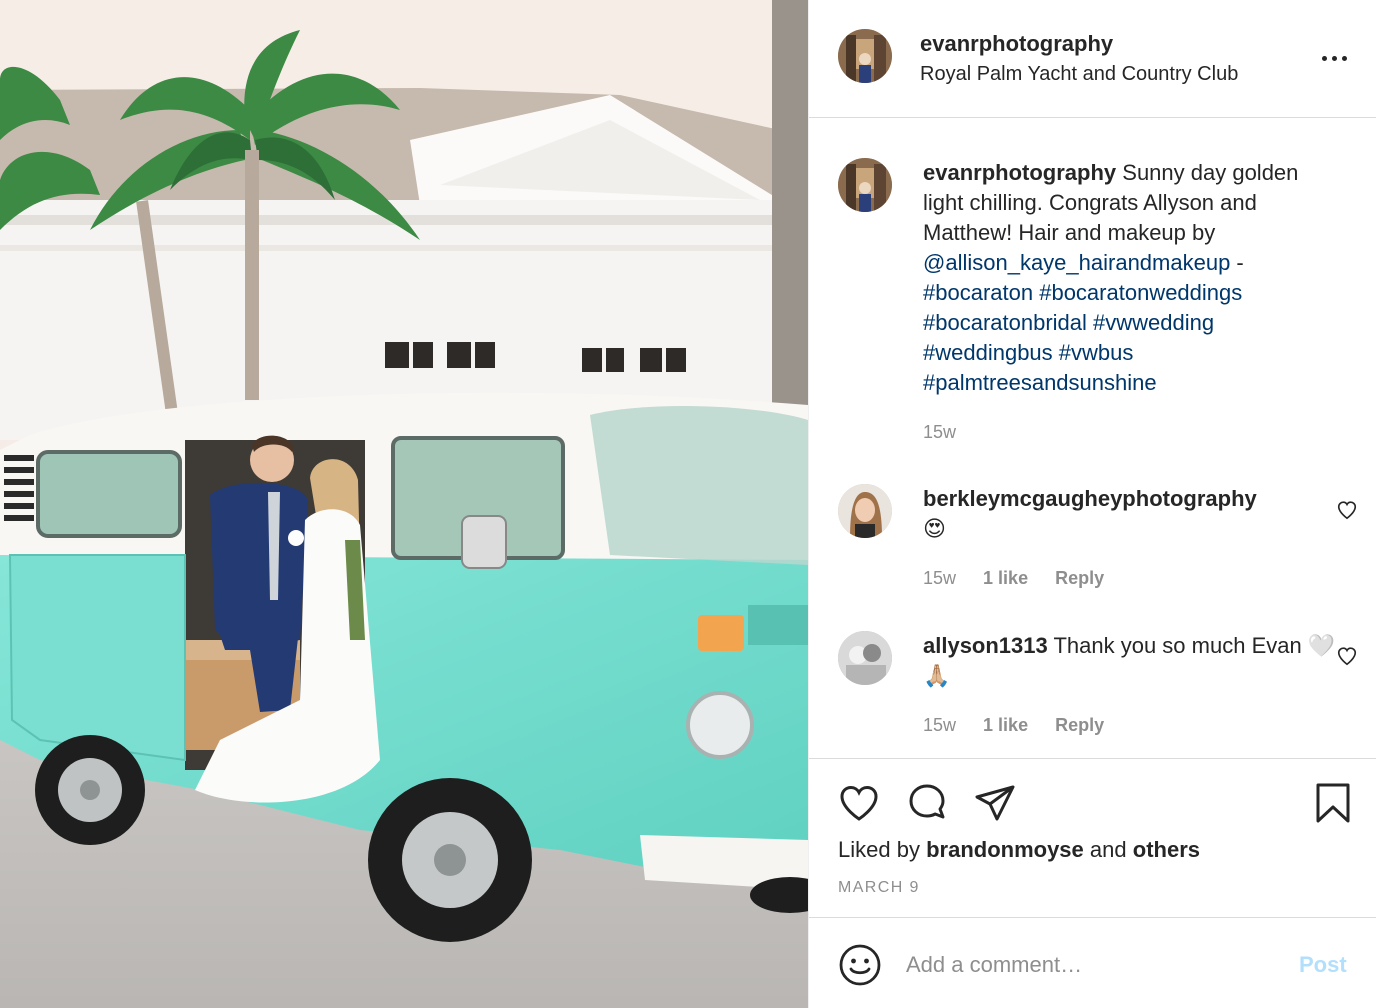  I want to click on hashtag: #bocaraton, so click(978, 292).